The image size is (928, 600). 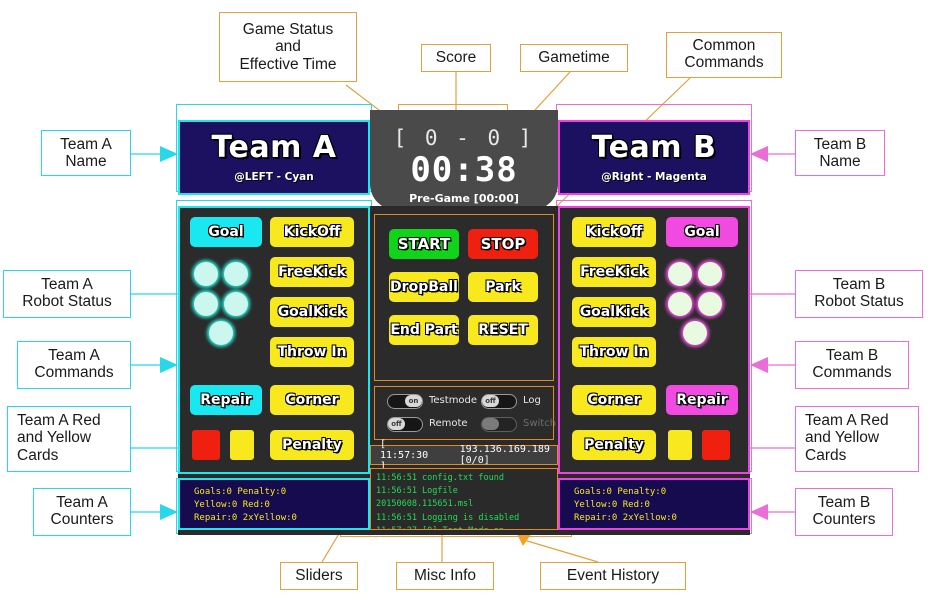 What do you see at coordinates (654, 177) in the screenshot?
I see `team-b-subtitle: @Right - Magenta` at bounding box center [654, 177].